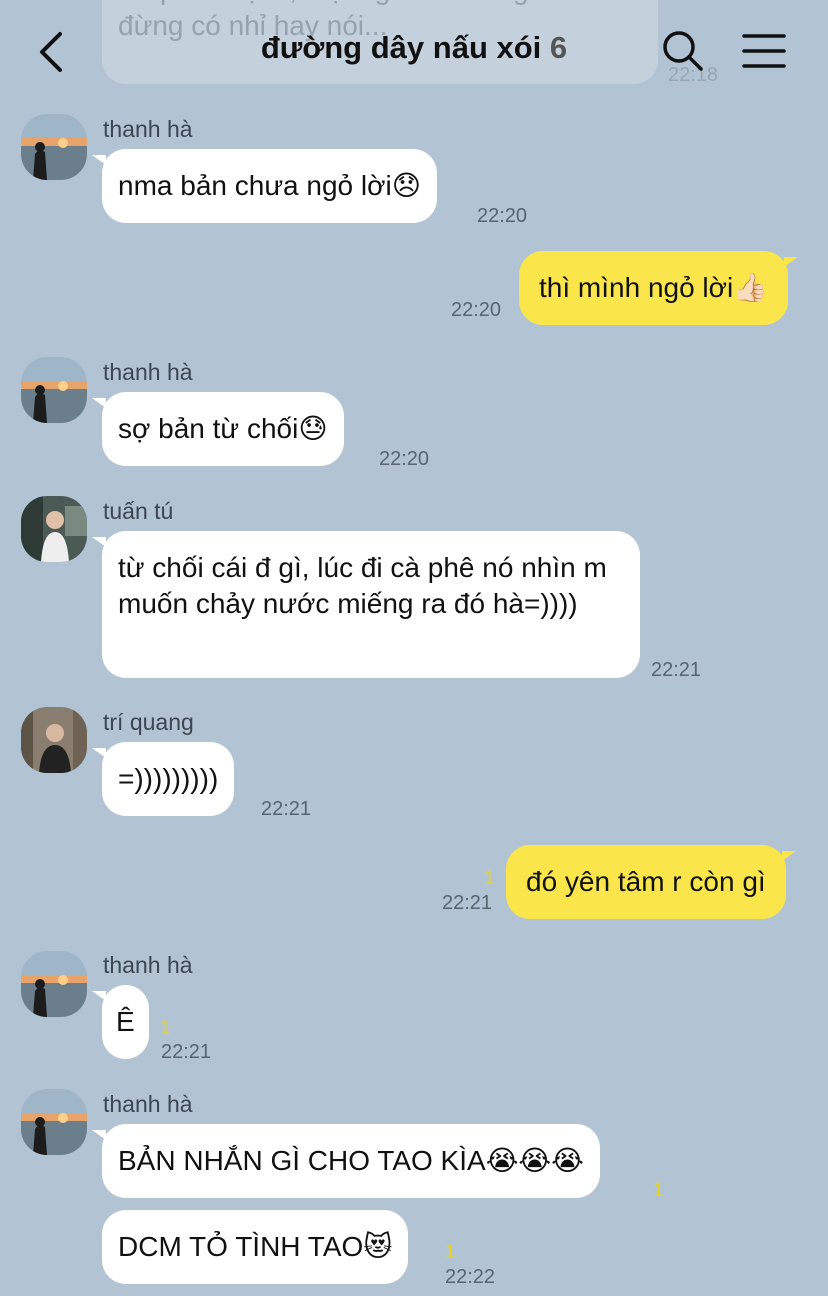 The image size is (828, 1296). What do you see at coordinates (406, 185) in the screenshot?
I see `disappointed-emoji: 😞` at bounding box center [406, 185].